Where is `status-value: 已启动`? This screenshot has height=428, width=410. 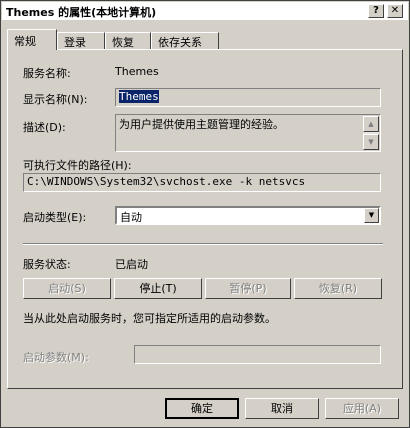 status-value: 已启动 is located at coordinates (131, 264).